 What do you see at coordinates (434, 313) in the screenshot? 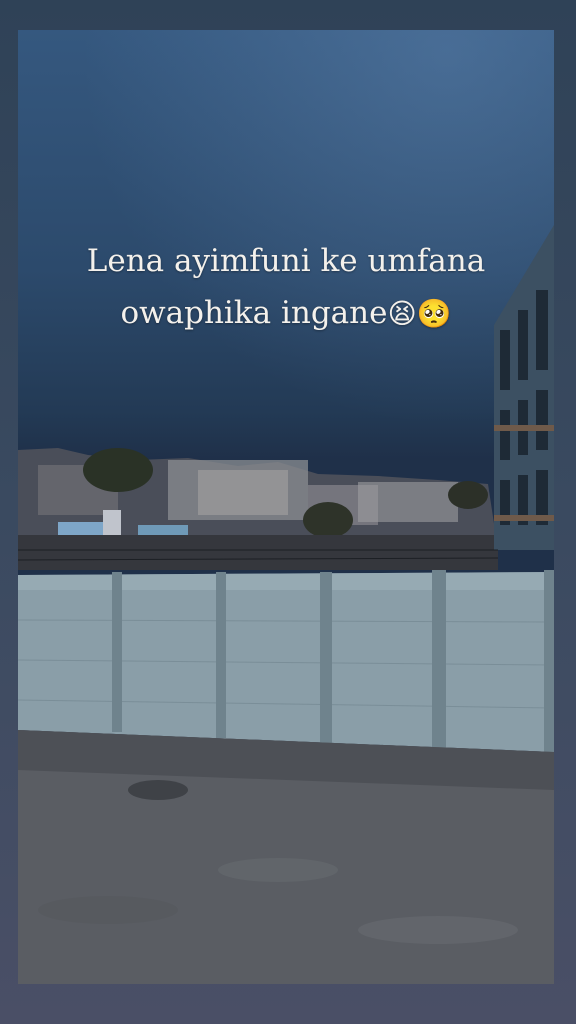
I see `pleading-face-emoji-icon: 🥺` at bounding box center [434, 313].